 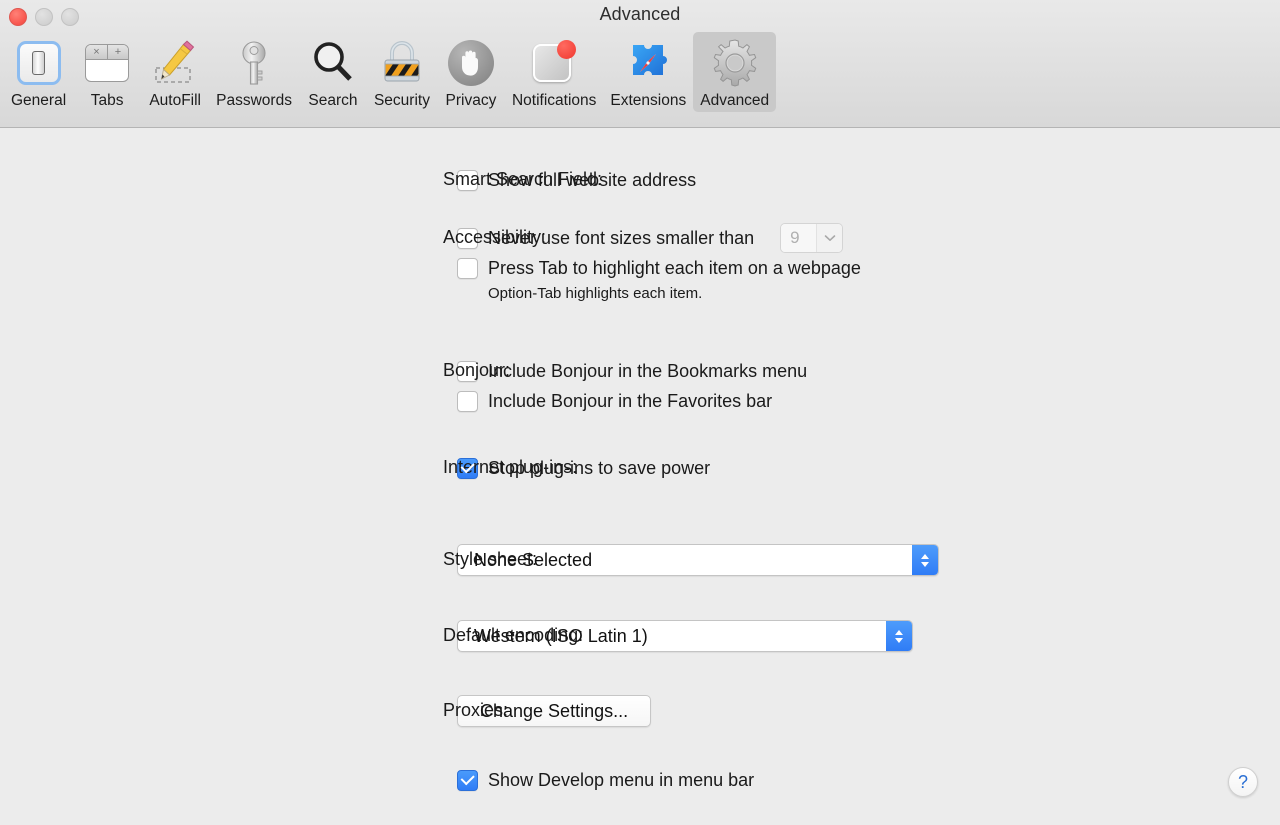 What do you see at coordinates (648, 371) in the screenshot?
I see `bonjour-bookmarks-label: Include Bonjour in the Bookmarks menu` at bounding box center [648, 371].